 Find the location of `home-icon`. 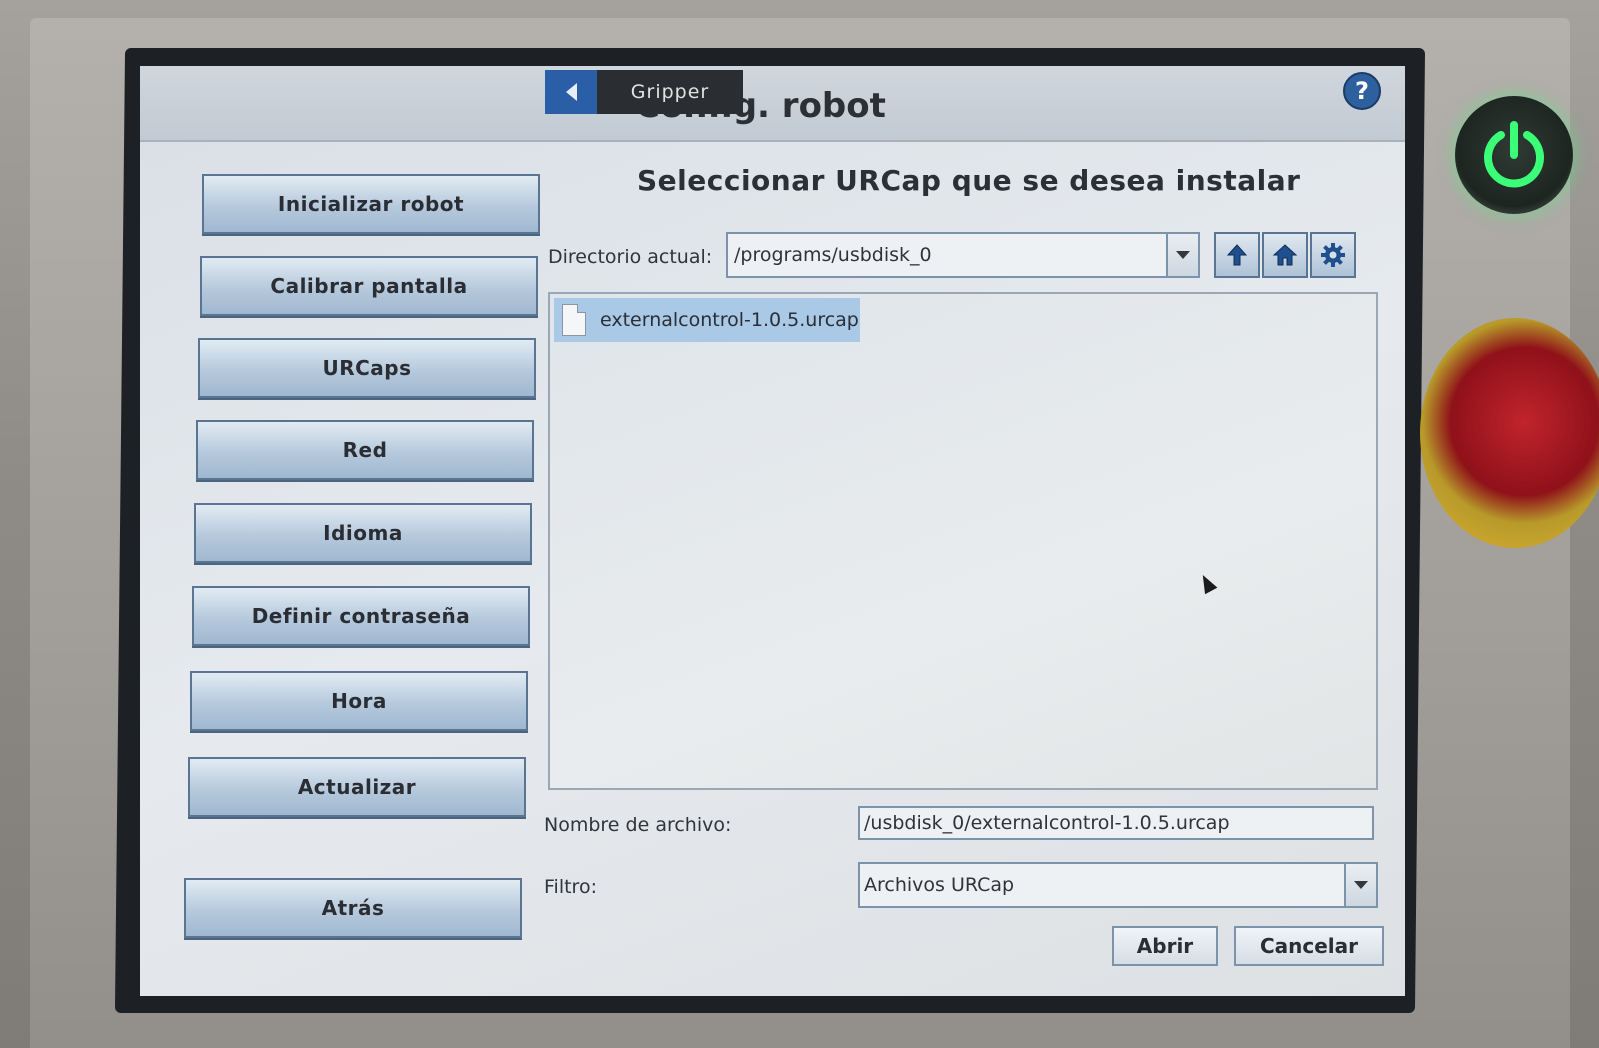

home-icon is located at coordinates (1285, 255).